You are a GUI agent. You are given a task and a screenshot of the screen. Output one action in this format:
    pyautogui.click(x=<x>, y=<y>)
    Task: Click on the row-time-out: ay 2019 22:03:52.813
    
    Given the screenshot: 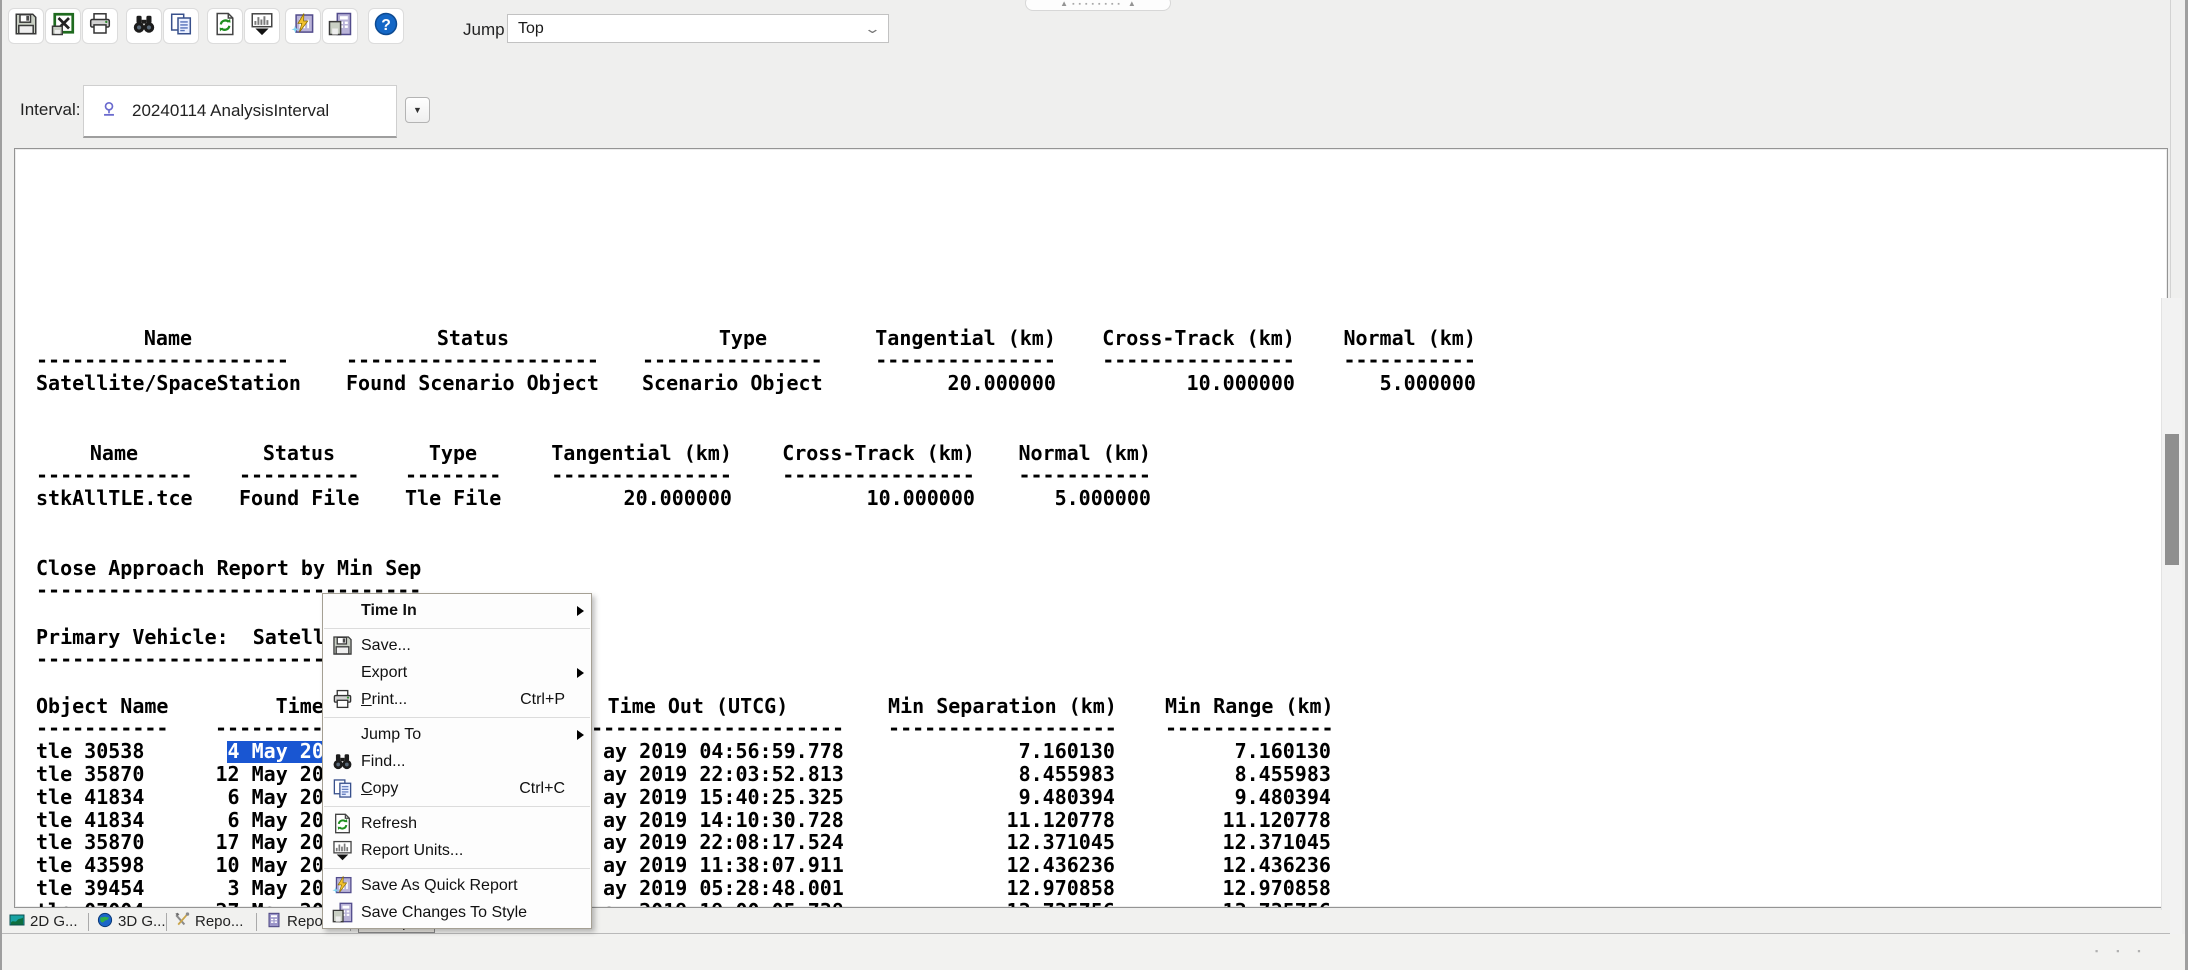 What is the action you would take?
    pyautogui.click(x=723, y=773)
    